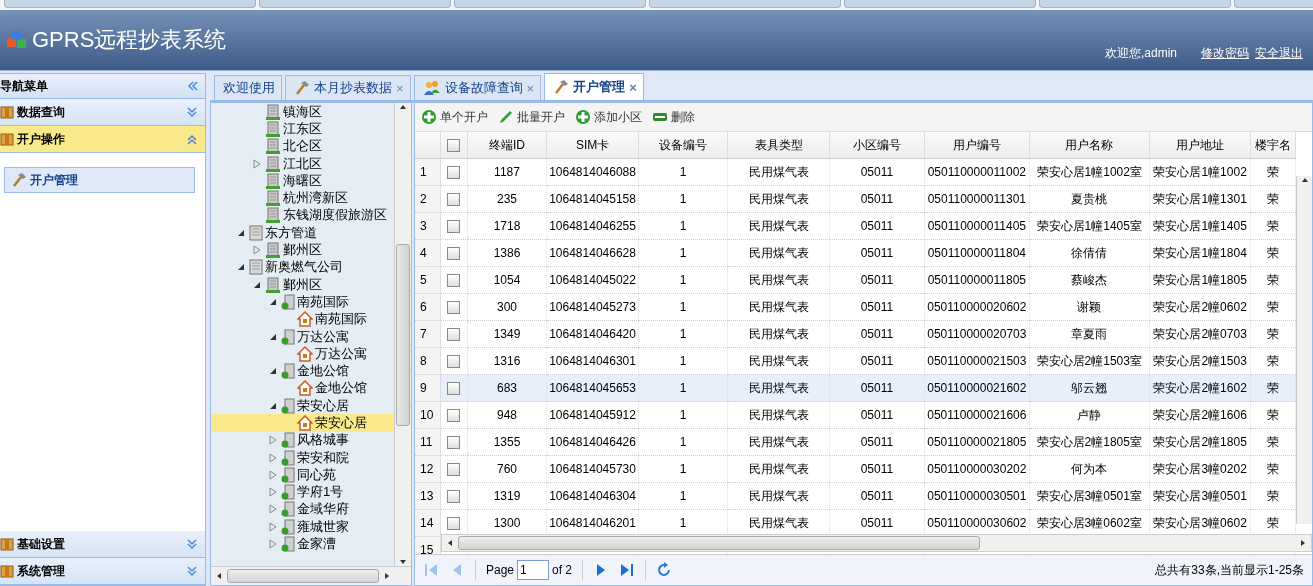 Image resolution: width=1313 pixels, height=586 pixels. Describe the element at coordinates (673, 117) in the screenshot. I see `toolbar-button: 删除` at that location.